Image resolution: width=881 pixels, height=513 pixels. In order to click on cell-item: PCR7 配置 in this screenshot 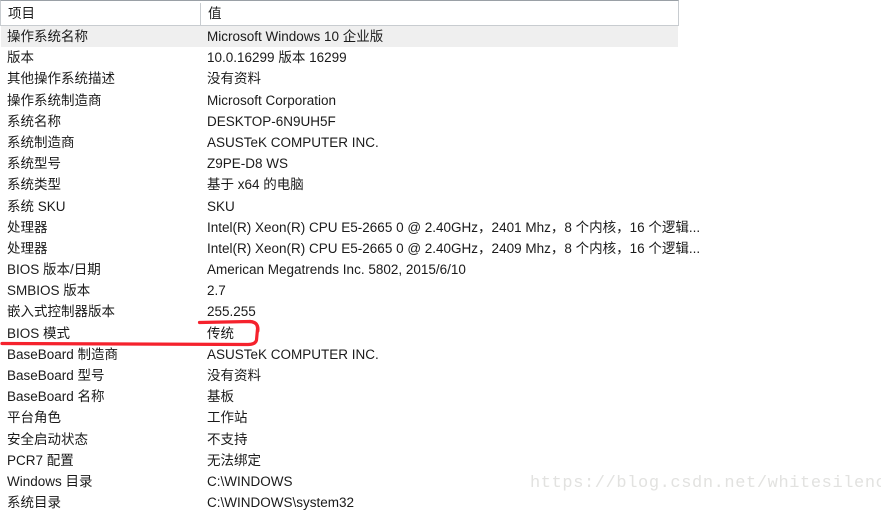, I will do `click(40, 460)`.